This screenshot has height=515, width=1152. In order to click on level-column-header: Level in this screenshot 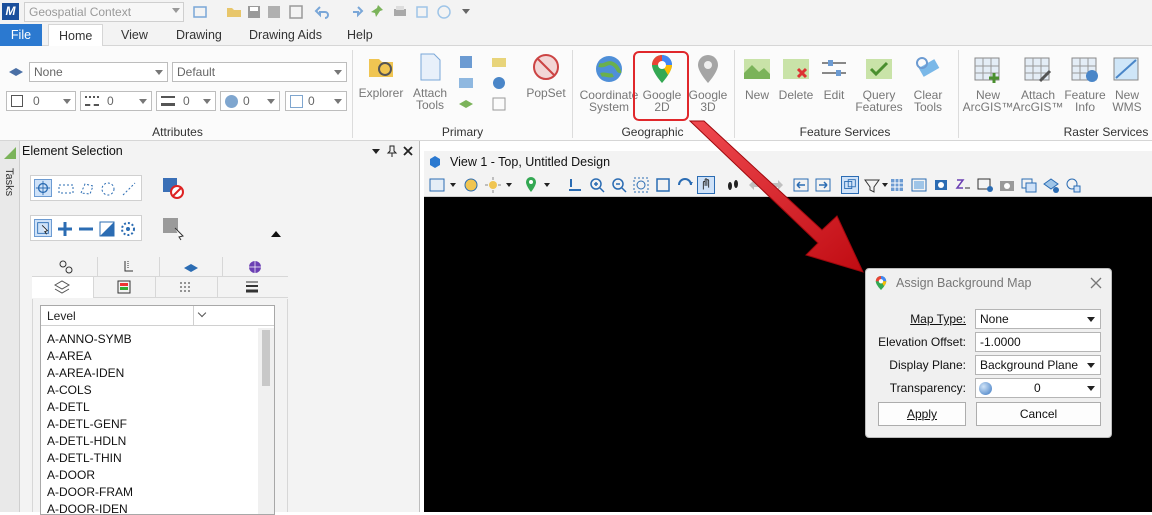, I will do `click(157, 316)`.